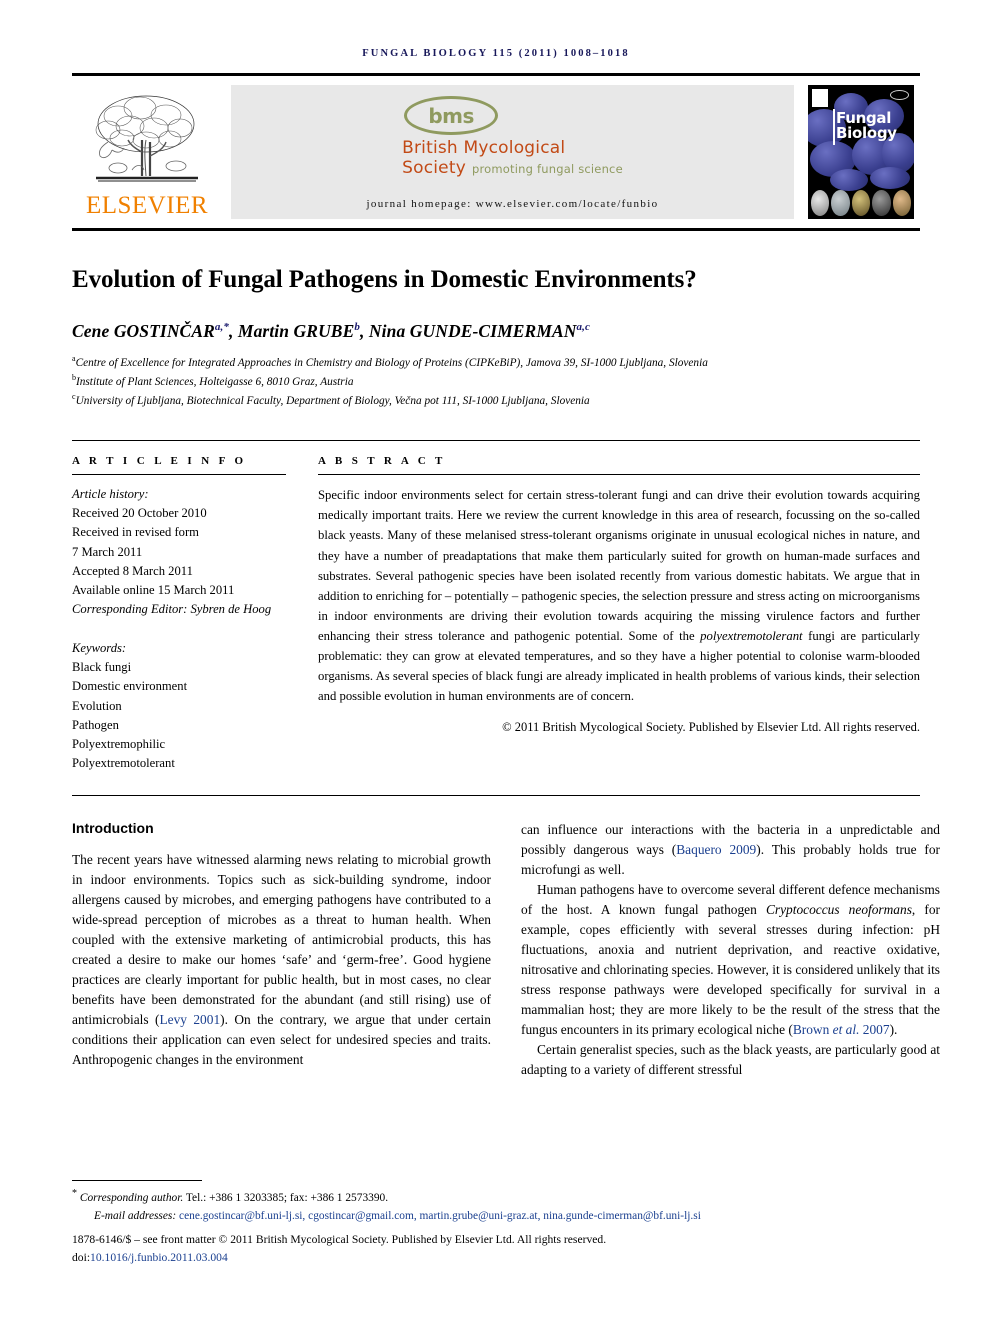 This screenshot has height=1323, width=992. I want to click on elsevier-wordmark: ELSEVIER, so click(147, 205).